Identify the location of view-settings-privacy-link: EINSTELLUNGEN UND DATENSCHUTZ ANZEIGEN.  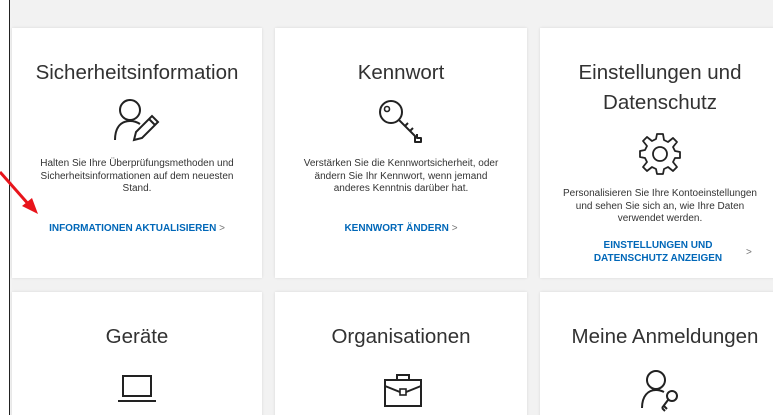
(658, 252).